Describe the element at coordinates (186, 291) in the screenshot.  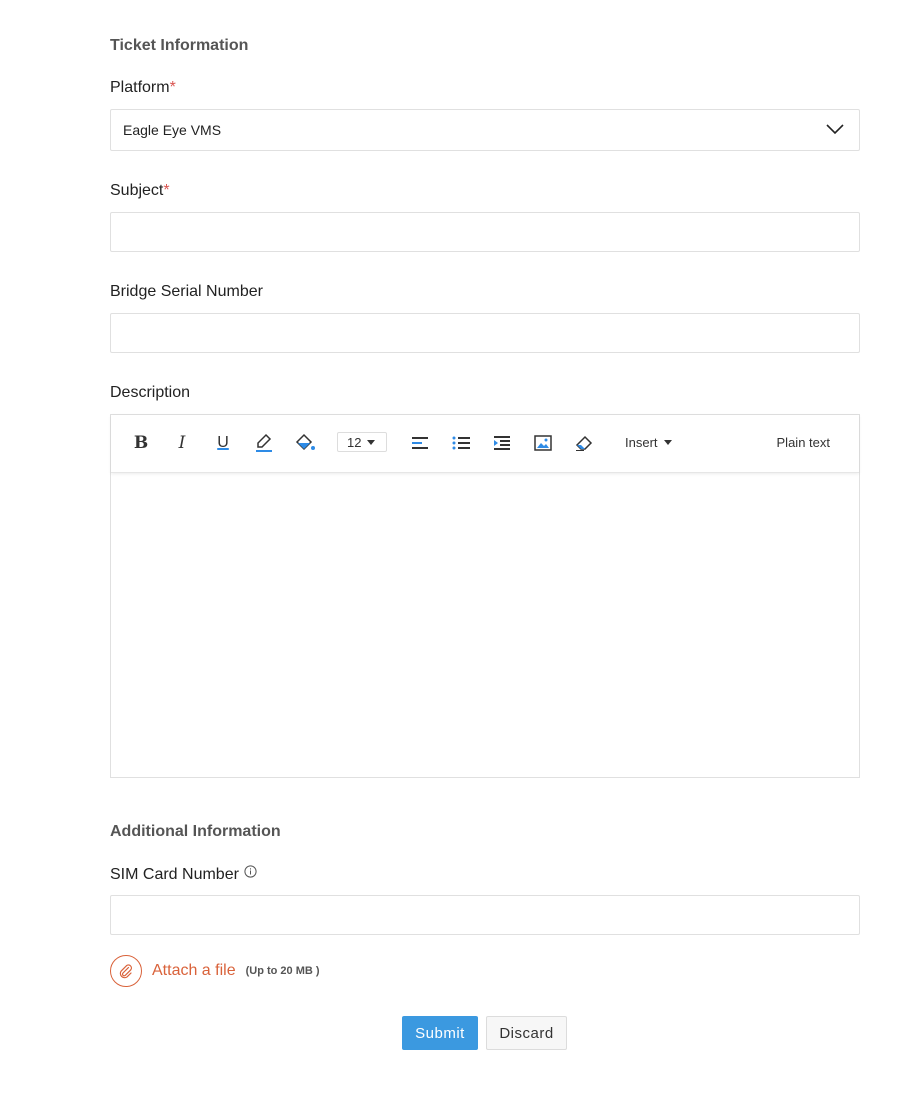
I see `bridge-serial-label: Bridge Serial Number` at that location.